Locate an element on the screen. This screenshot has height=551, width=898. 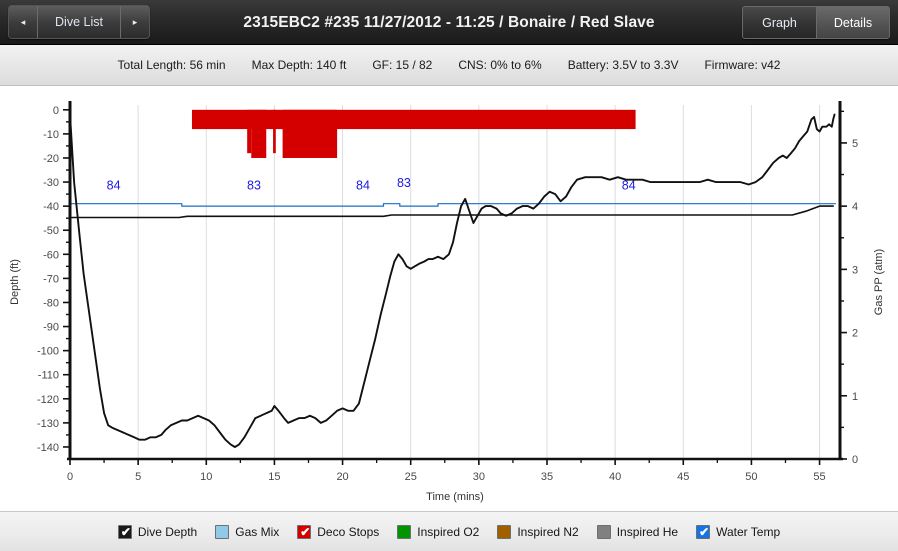
summary-cns: CNS: 0% to 6% is located at coordinates (500, 65).